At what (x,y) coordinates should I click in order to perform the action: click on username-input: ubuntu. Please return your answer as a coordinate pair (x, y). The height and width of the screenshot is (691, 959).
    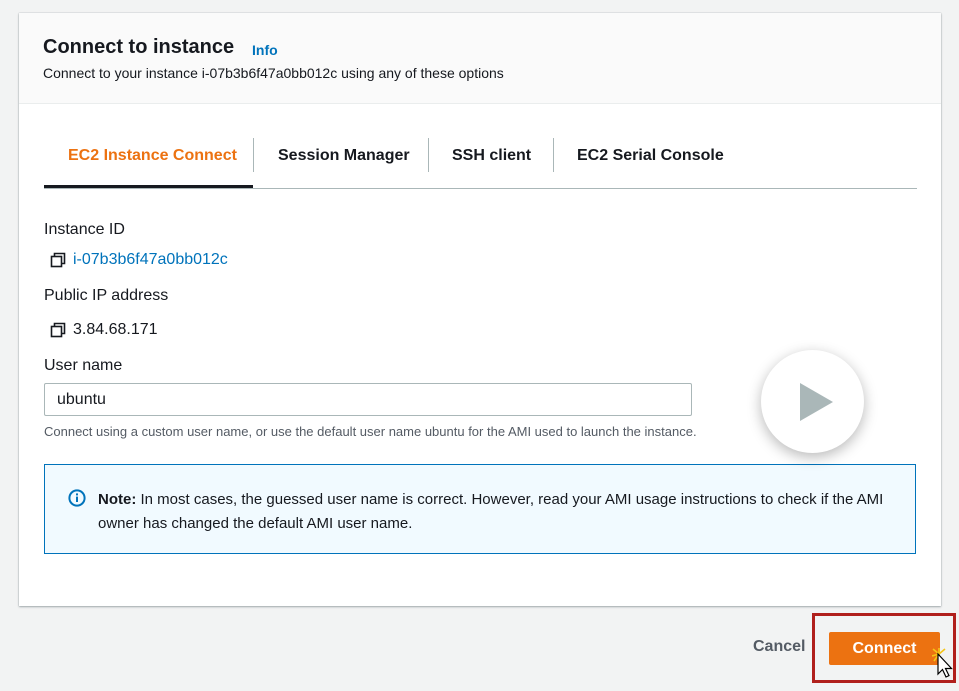
    Looking at the image, I should click on (368, 399).